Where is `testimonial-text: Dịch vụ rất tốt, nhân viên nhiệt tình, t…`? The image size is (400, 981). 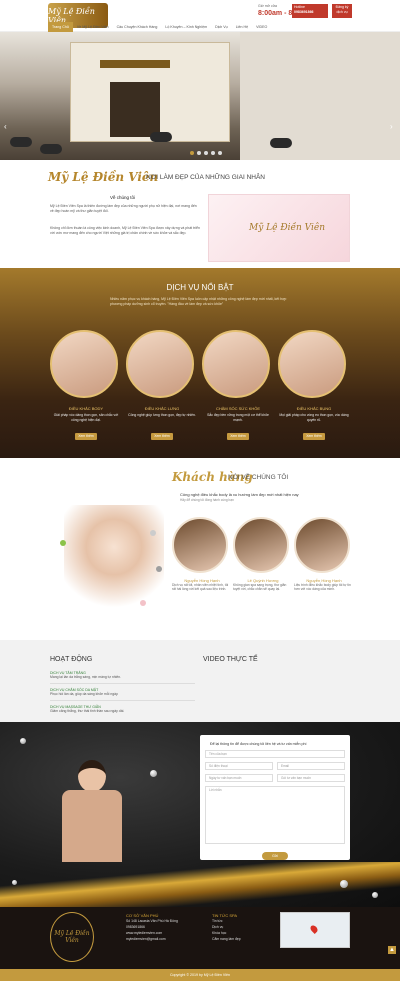 testimonial-text: Dịch vụ rất tốt, nhân viên nhiệt tình, t… is located at coordinates (200, 587).